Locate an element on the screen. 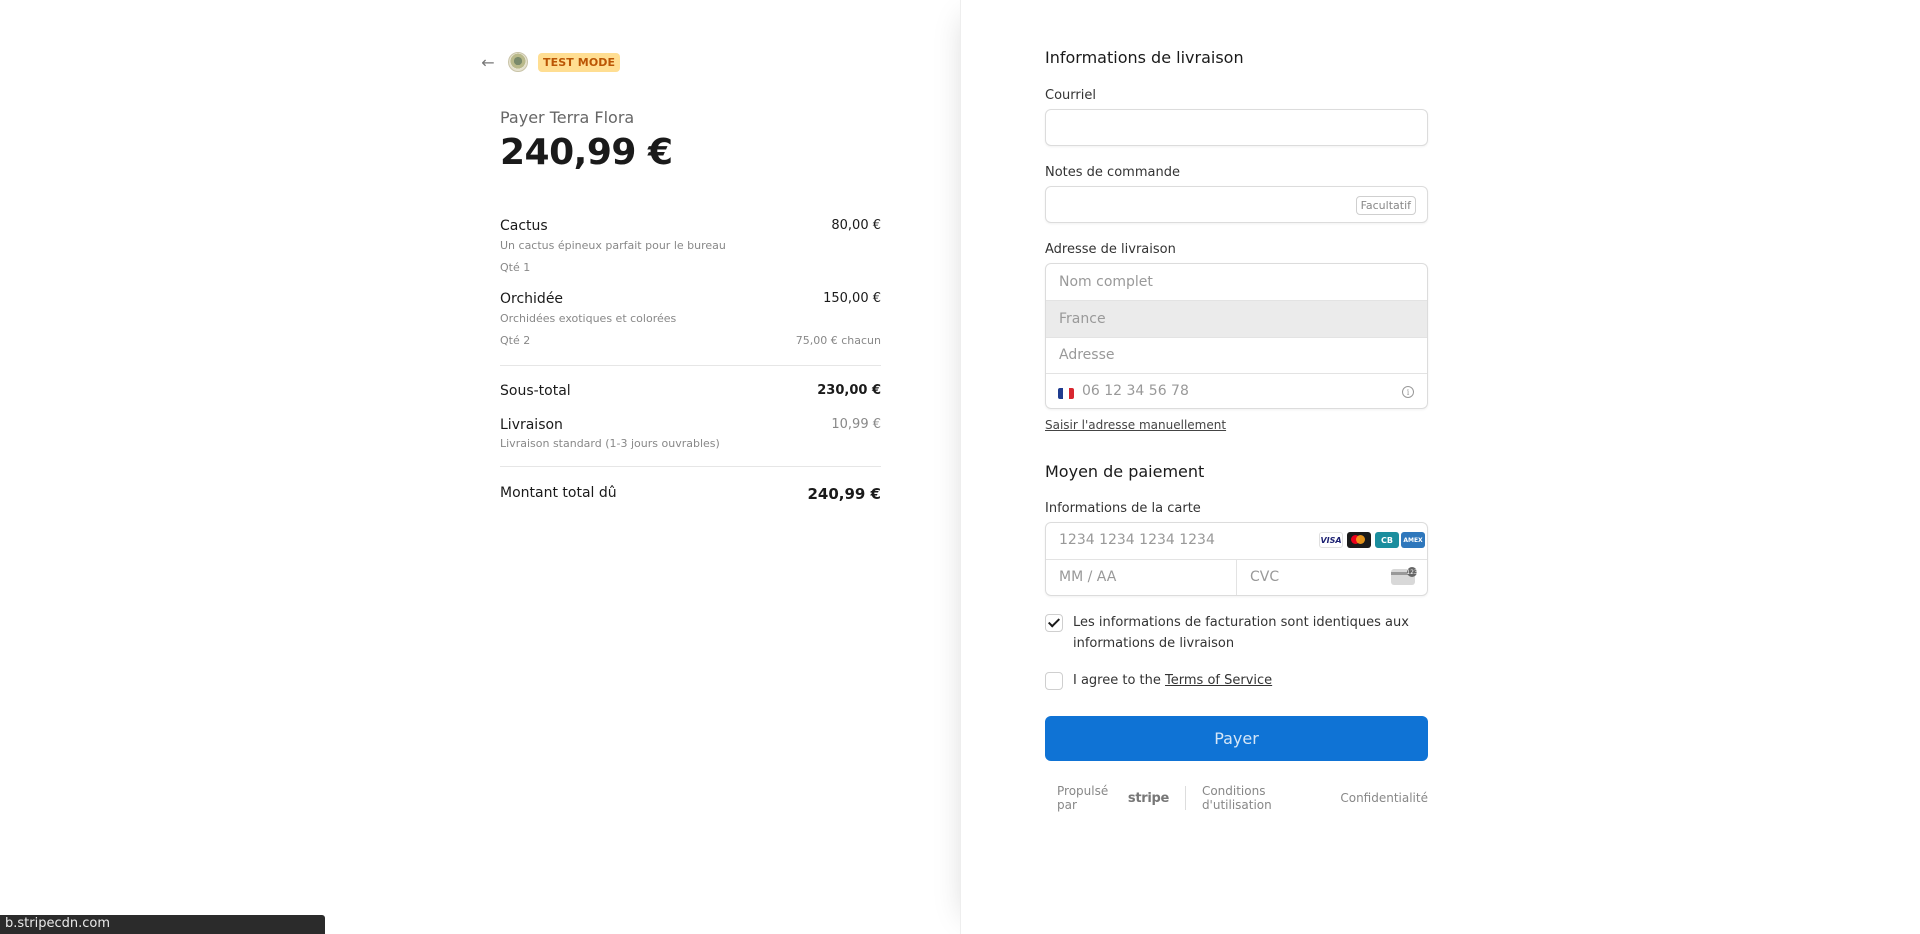 Image resolution: width=1920 pixels, height=934 pixels. billing-same-checkbox is located at coordinates (1054, 623).